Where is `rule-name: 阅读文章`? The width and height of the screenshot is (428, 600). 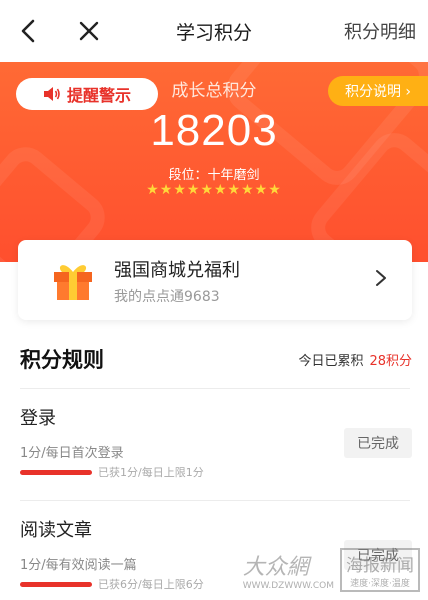
rule-name: 阅读文章 is located at coordinates (56, 530).